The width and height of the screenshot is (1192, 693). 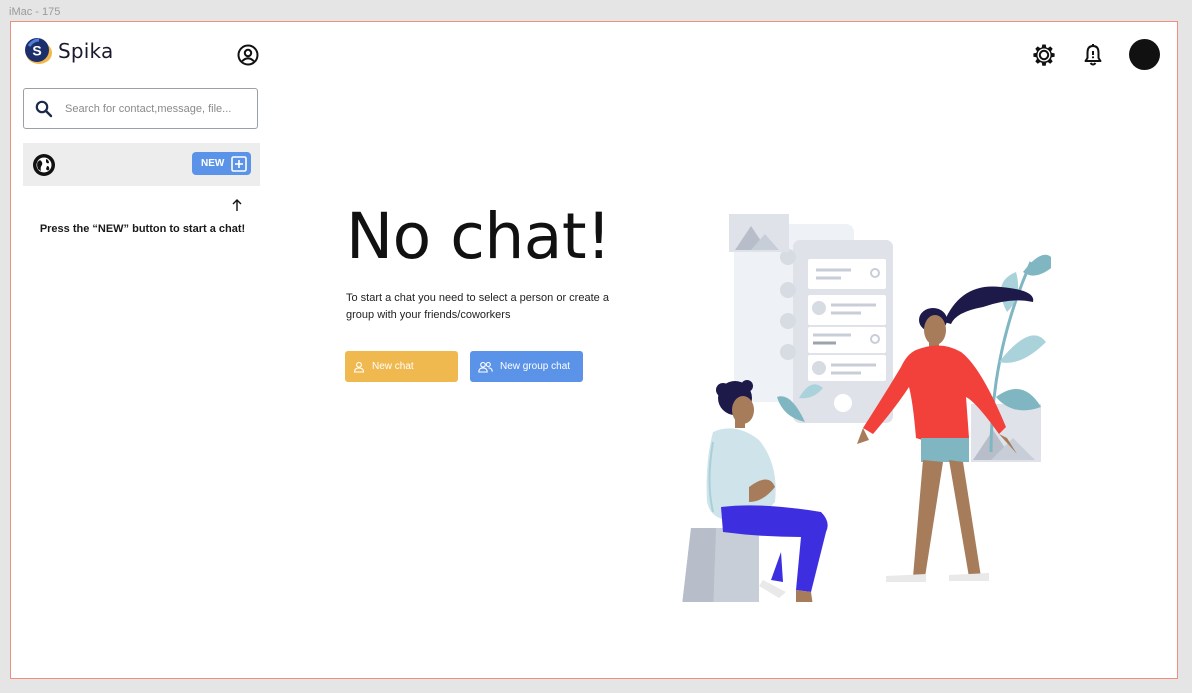 I want to click on search-box, so click(x=140, y=108).